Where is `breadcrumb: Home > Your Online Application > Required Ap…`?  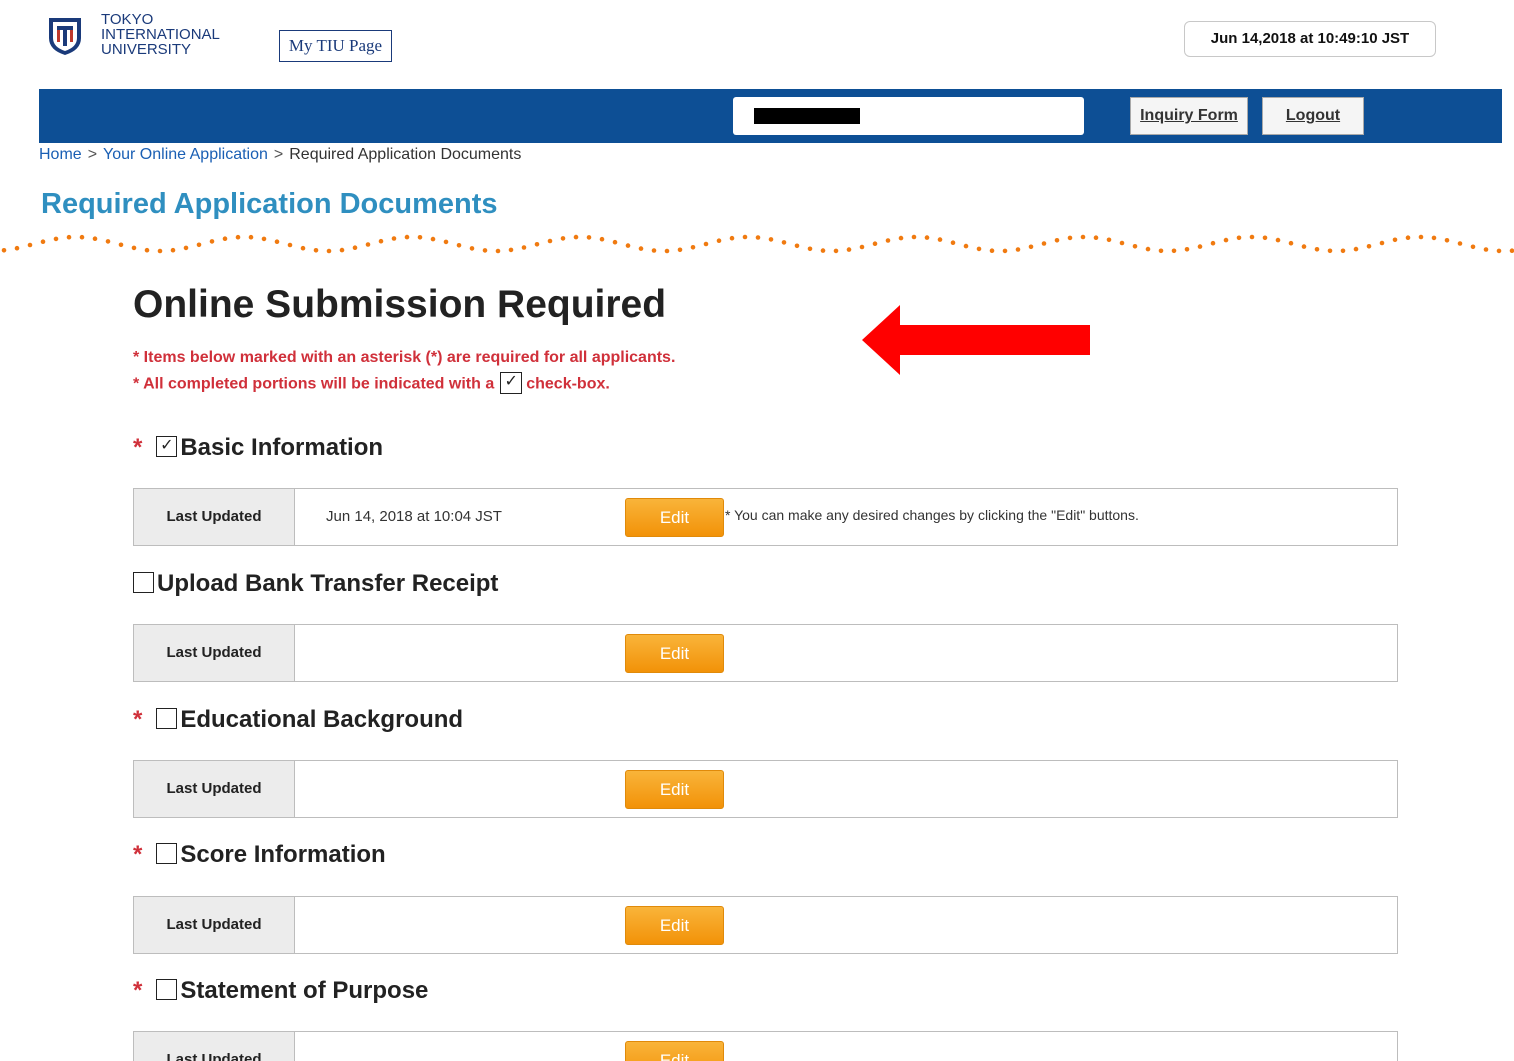
breadcrumb: Home > Your Online Application > Required Ap… is located at coordinates (280, 155).